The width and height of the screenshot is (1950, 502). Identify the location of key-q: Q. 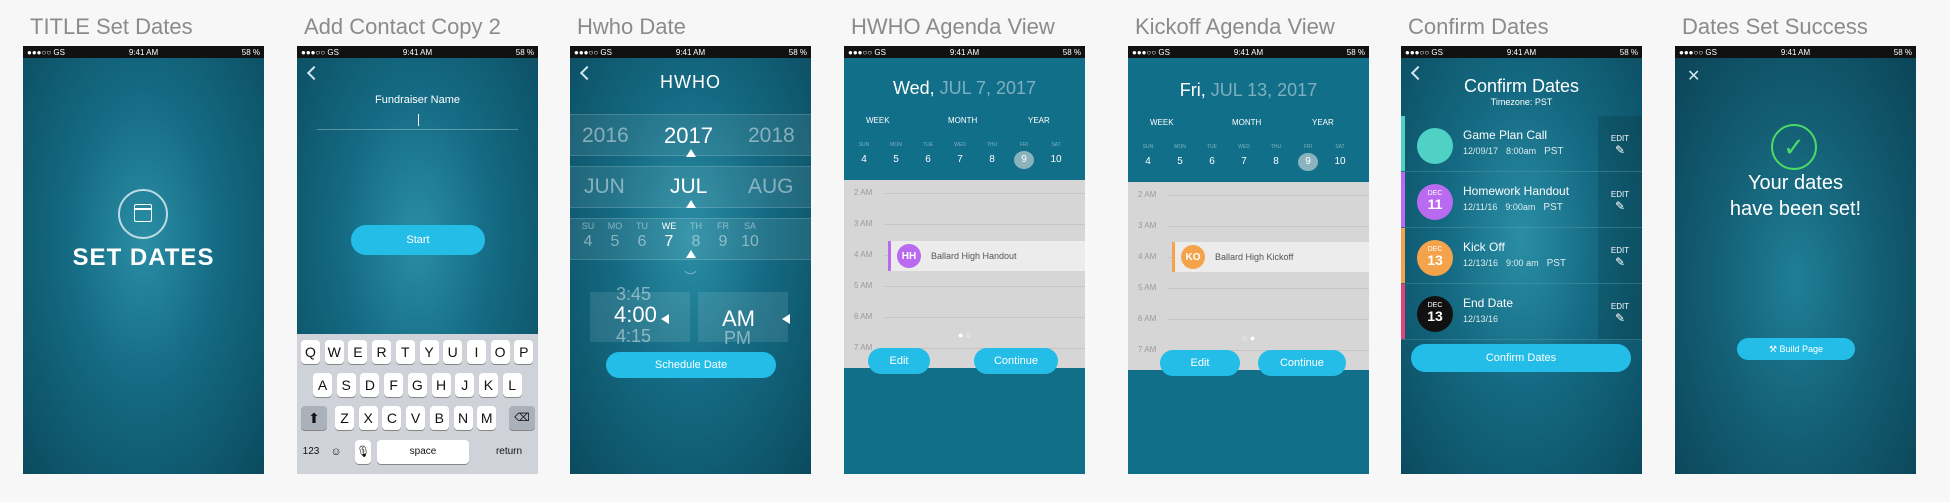
(310, 352).